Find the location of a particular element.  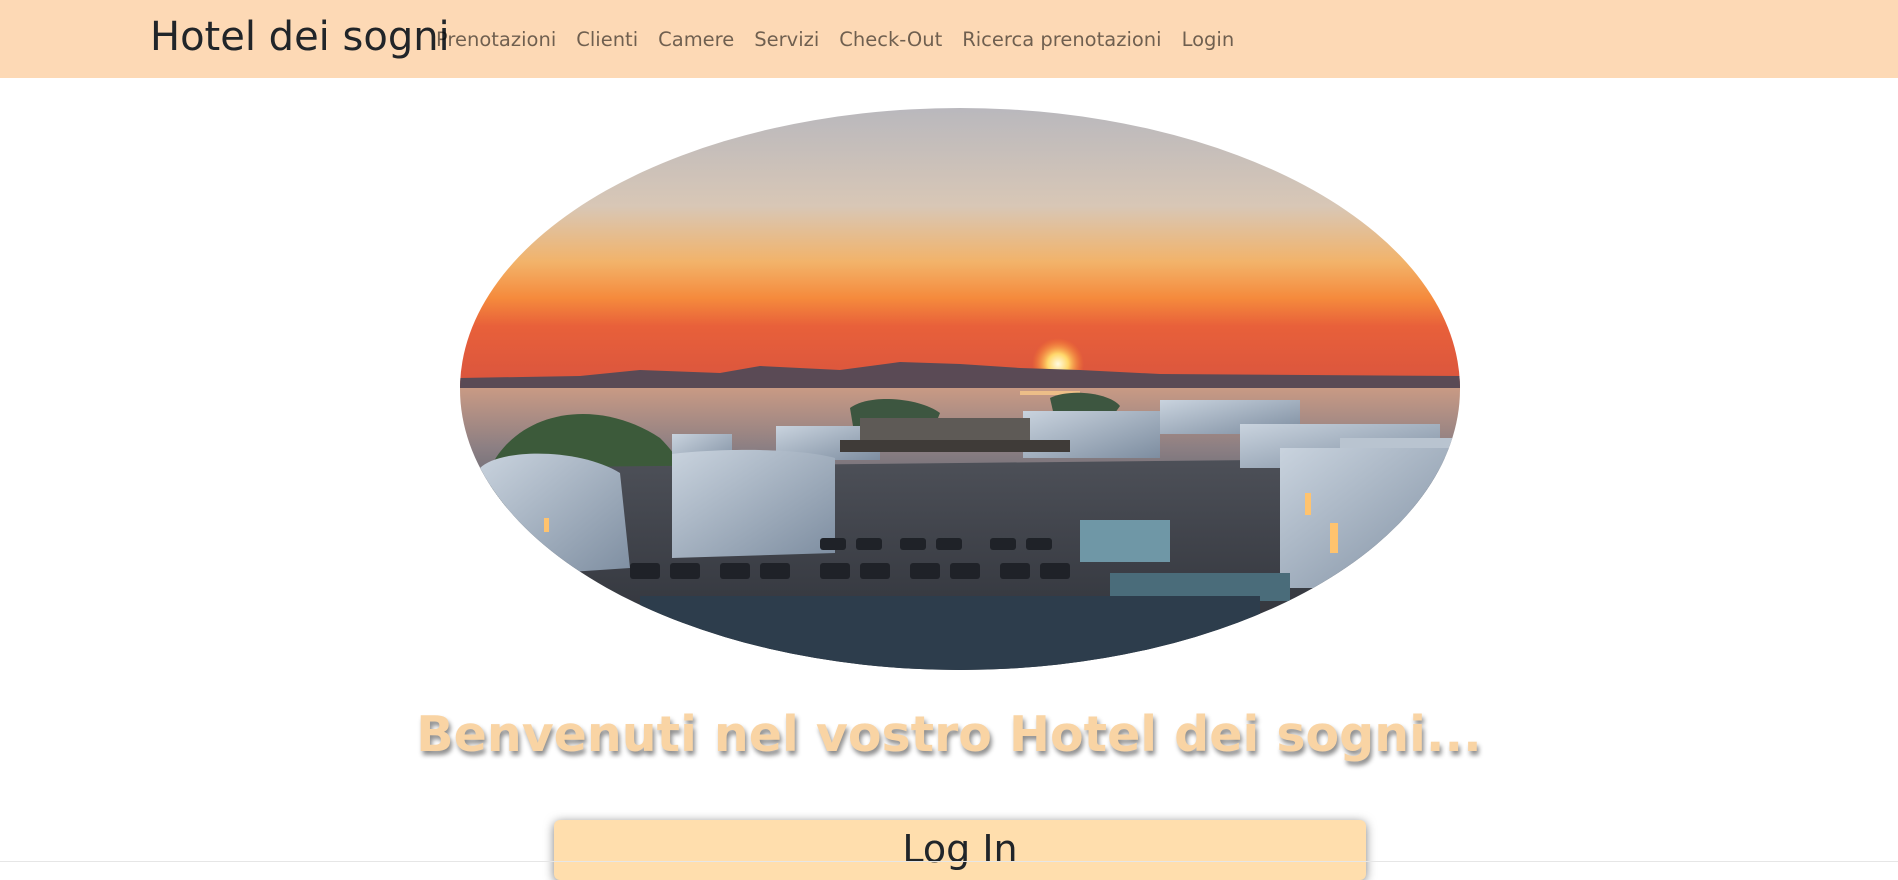

login-card: Log In is located at coordinates (960, 850).